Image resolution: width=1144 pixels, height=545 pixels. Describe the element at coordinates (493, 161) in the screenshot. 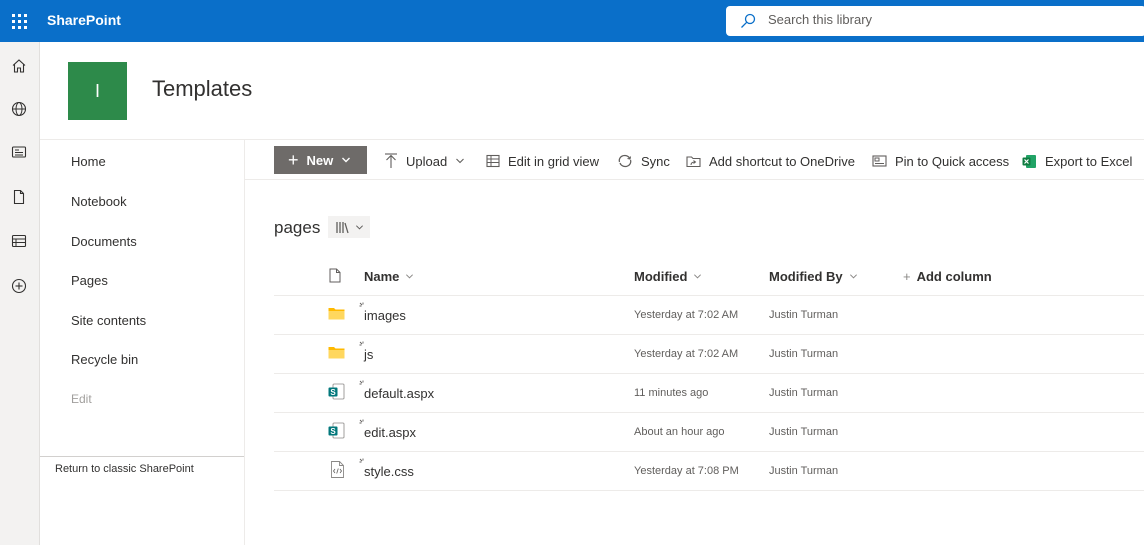

I see `grid-icon` at that location.